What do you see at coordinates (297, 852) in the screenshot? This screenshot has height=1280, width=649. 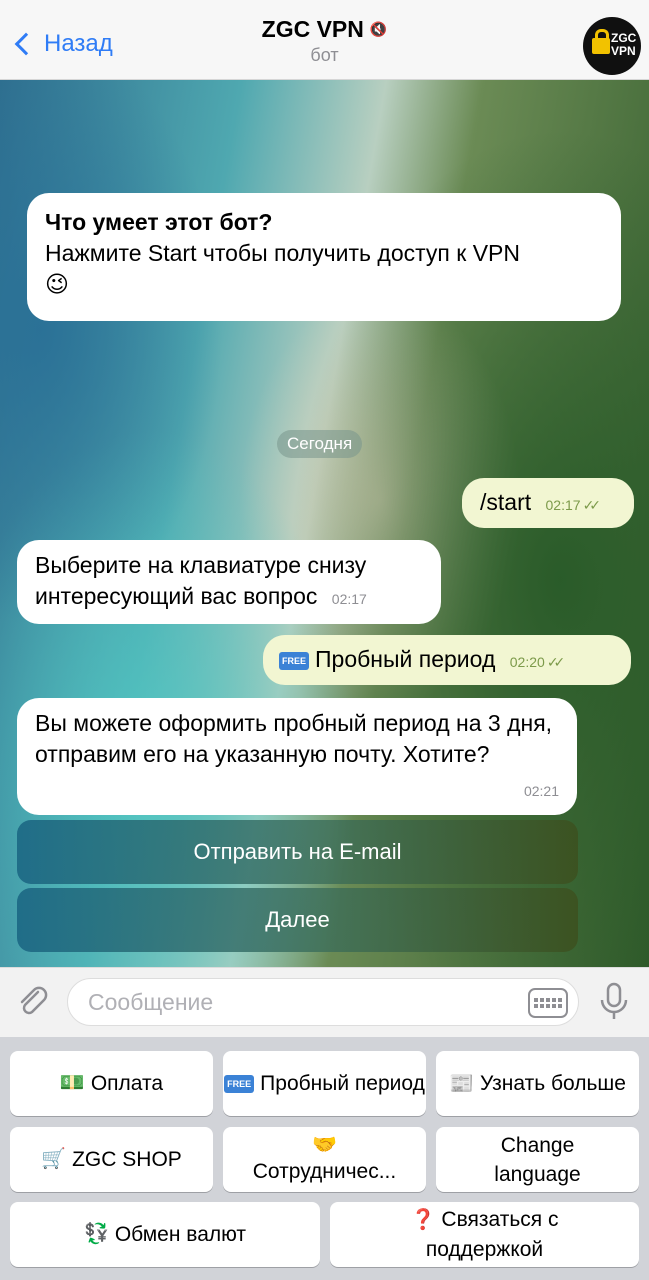 I see `send-email-button: Отправить на E-mail` at bounding box center [297, 852].